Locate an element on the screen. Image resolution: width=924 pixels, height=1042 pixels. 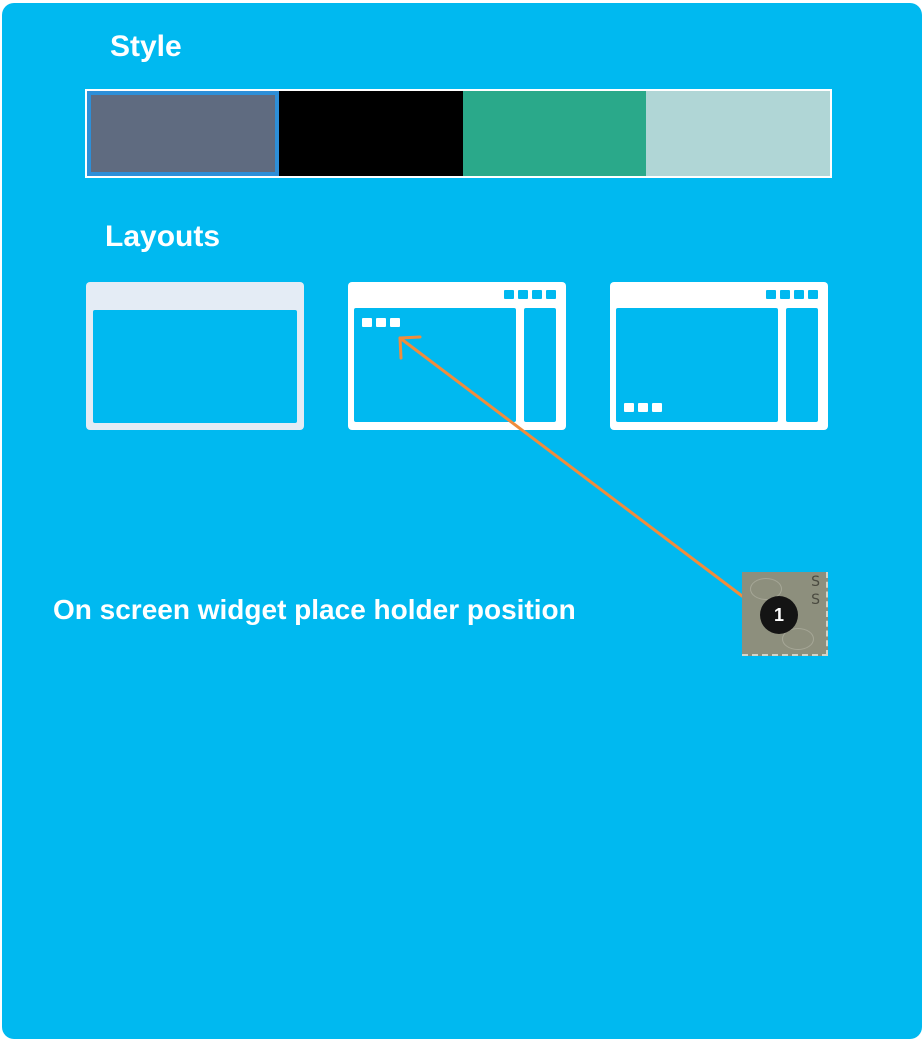
layout-option-widget-bottom-left is located at coordinates (719, 356).